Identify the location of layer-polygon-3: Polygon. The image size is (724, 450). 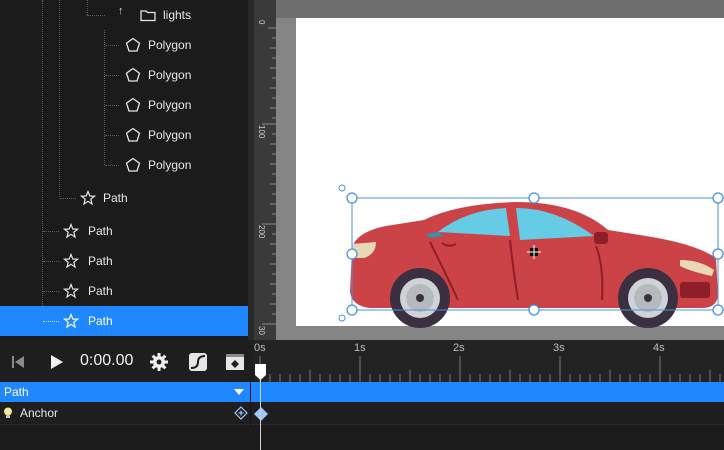
(124, 105).